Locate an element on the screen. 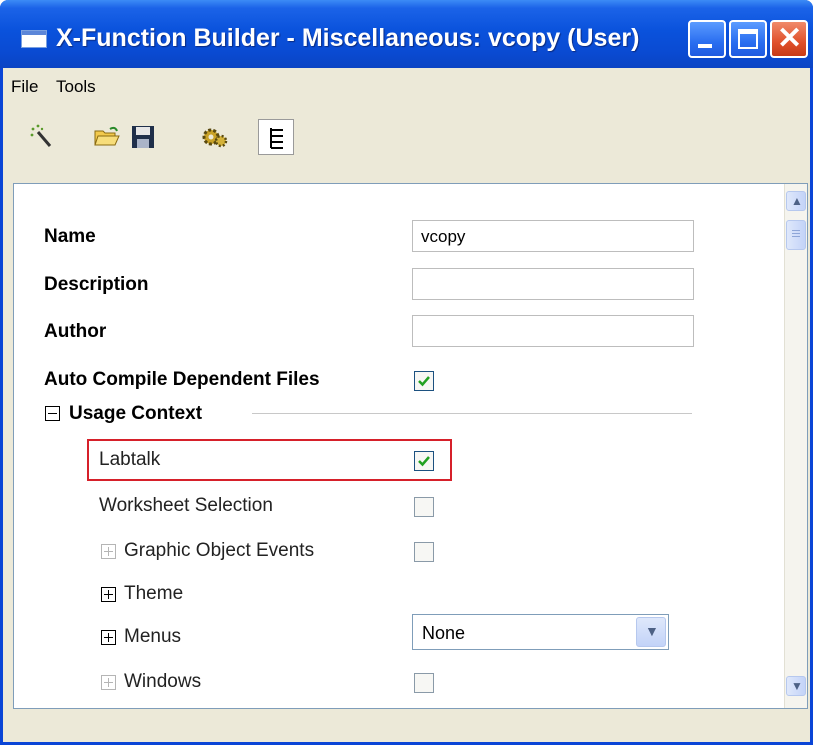 Image resolution: width=821 pixels, height=752 pixels. maximize-icon is located at coordinates (748, 39).